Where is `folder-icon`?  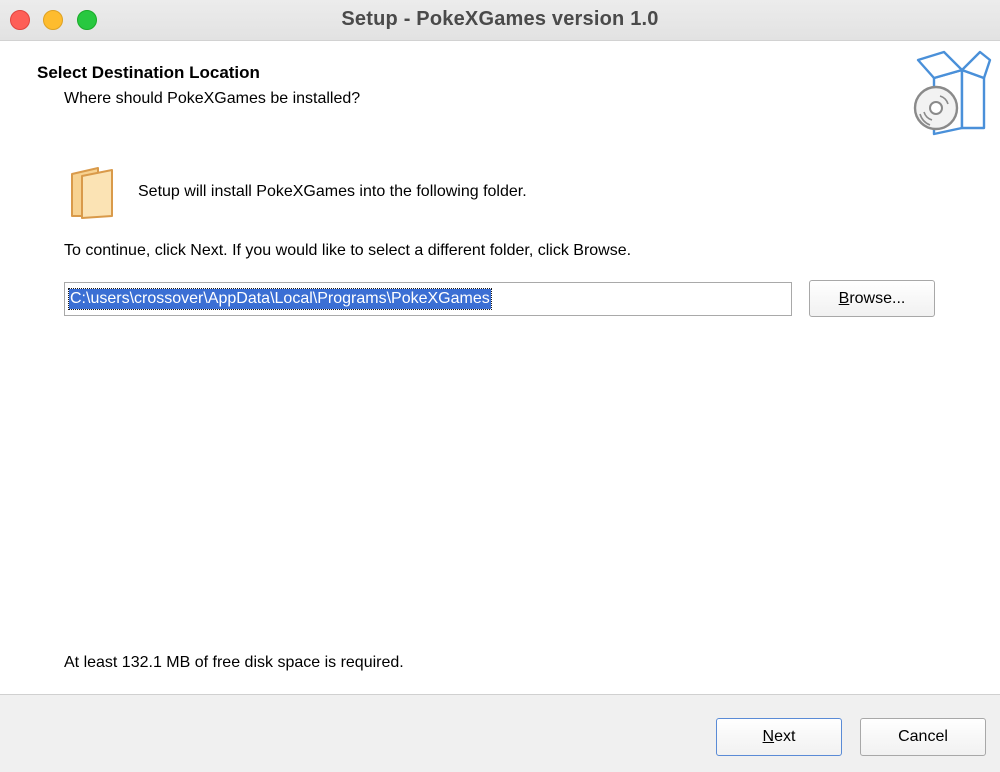
folder-icon is located at coordinates (92, 193).